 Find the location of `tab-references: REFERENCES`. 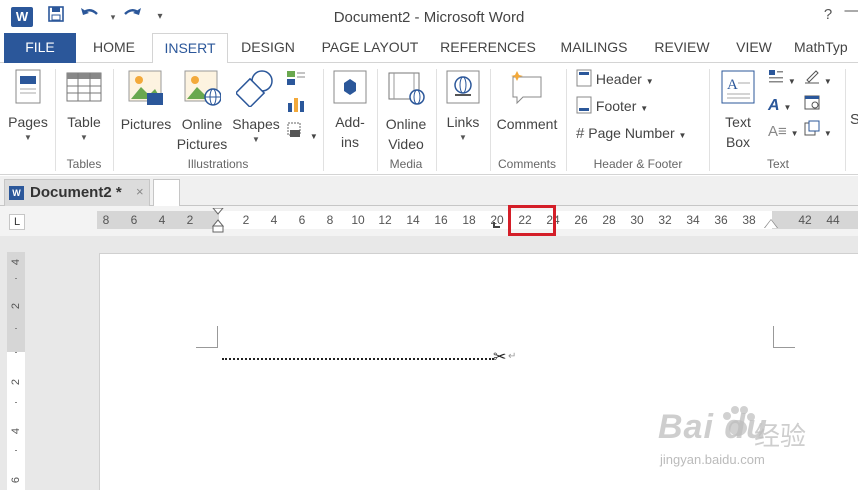

tab-references: REFERENCES is located at coordinates (488, 48).